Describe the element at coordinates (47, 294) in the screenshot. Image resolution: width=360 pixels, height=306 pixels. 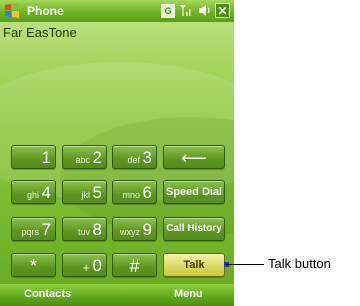
I see `contacts-softkey: Contacts` at that location.